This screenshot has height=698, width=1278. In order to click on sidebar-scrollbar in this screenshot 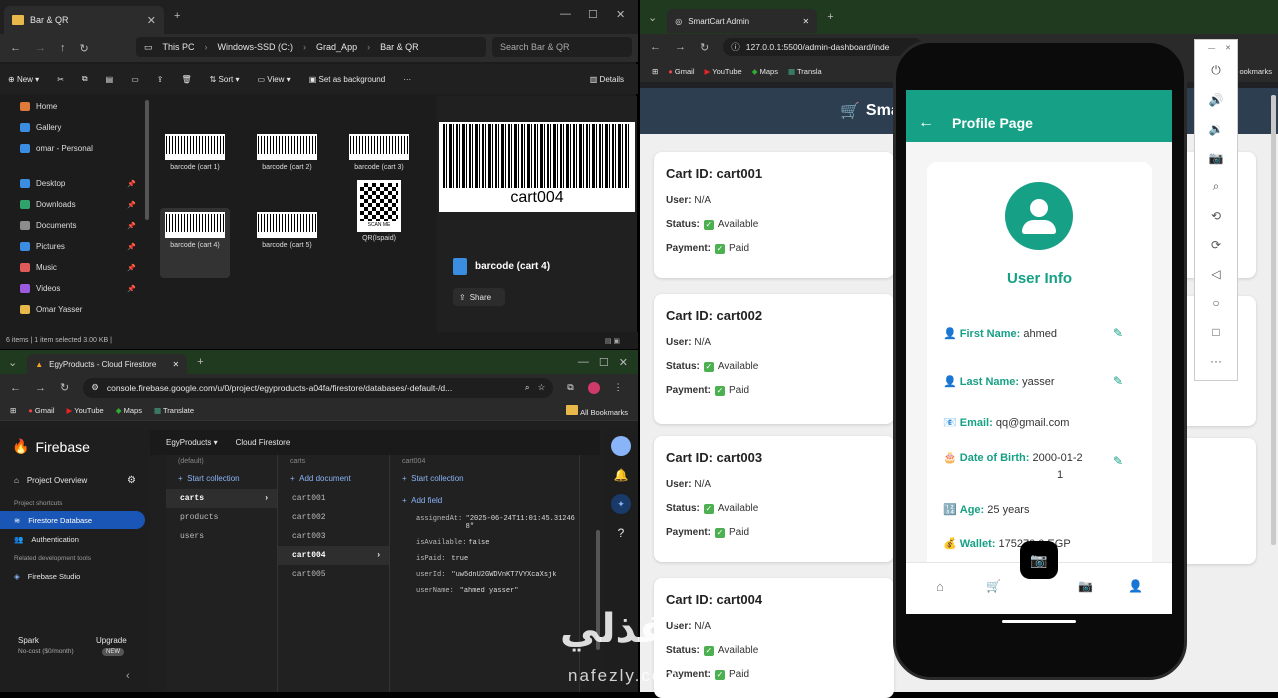, I will do `click(147, 160)`.